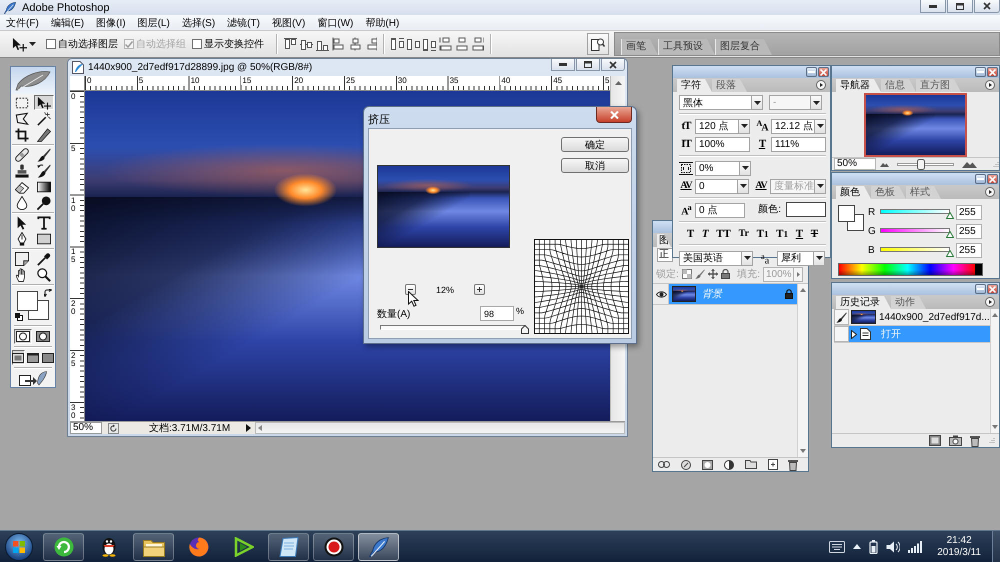 The height and width of the screenshot is (562, 1000). What do you see at coordinates (801, 258) in the screenshot?
I see `anti-alias-combobox: 犀利` at bounding box center [801, 258].